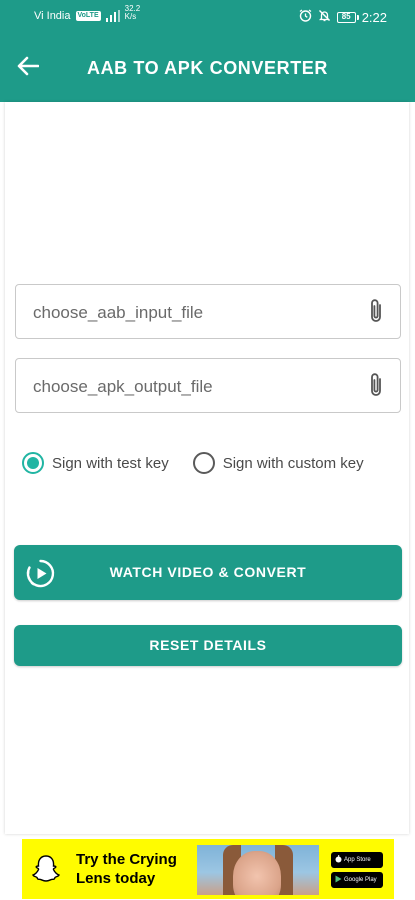  I want to click on reset-button-label: RESET DETAILS, so click(208, 645).